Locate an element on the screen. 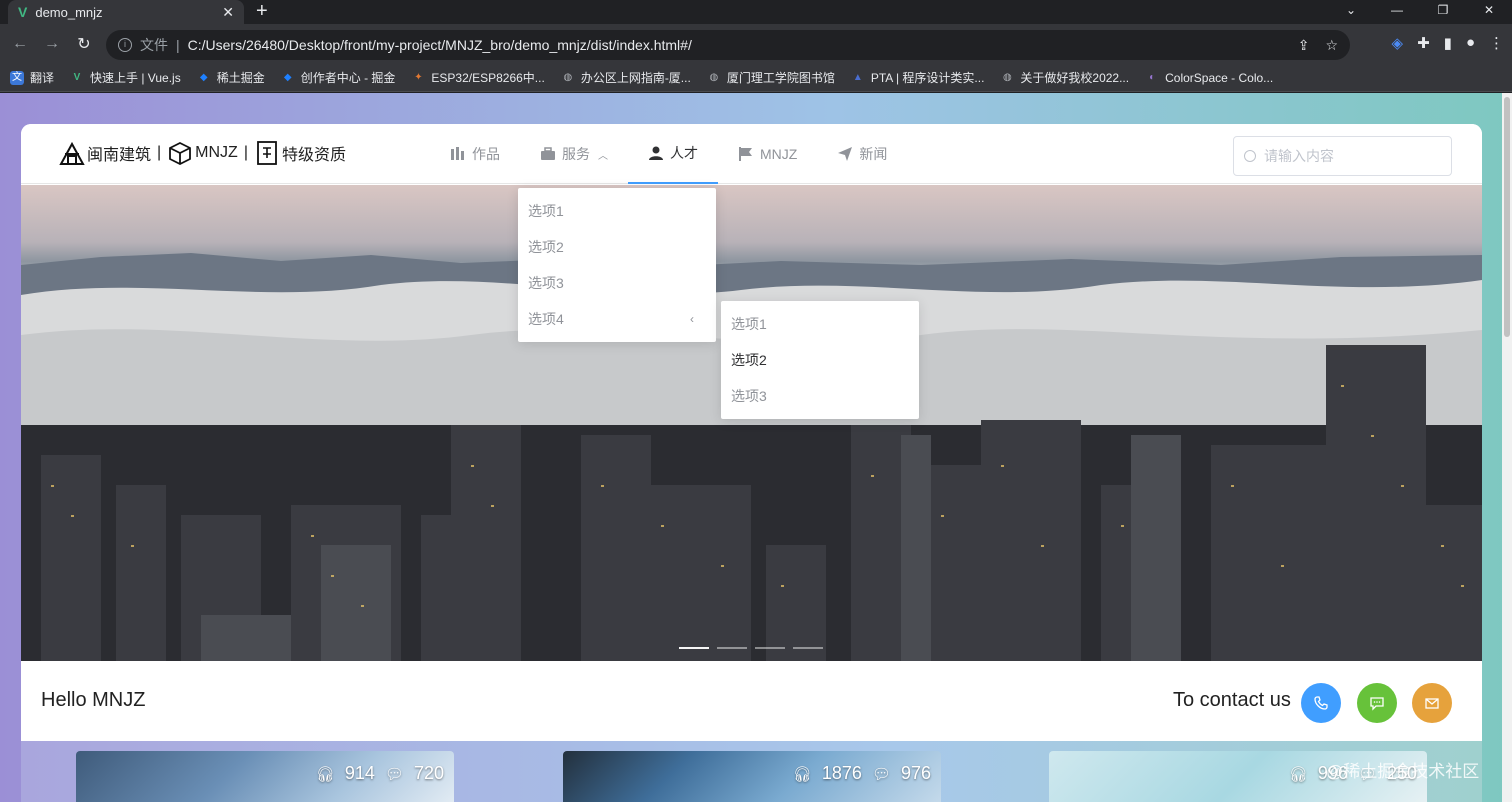 The width and height of the screenshot is (1512, 802). globe-icon: ◍ is located at coordinates (714, 77).